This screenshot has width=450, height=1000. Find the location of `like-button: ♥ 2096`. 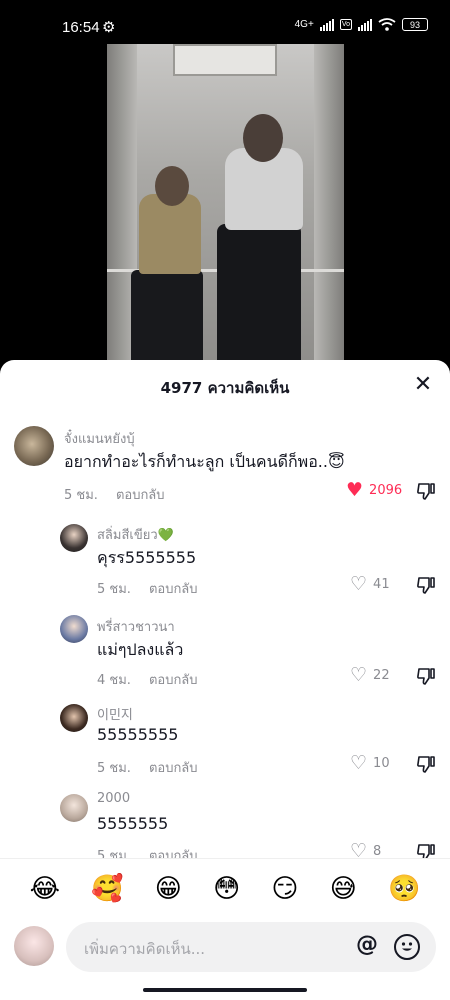

like-button: ♥ 2096 is located at coordinates (374, 490).